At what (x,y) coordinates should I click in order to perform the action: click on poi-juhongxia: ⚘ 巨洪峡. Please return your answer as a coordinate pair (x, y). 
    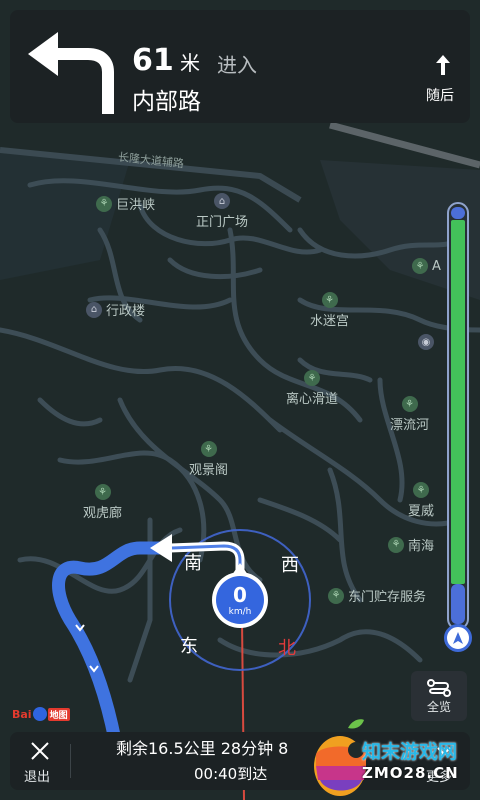
    Looking at the image, I should click on (125, 203).